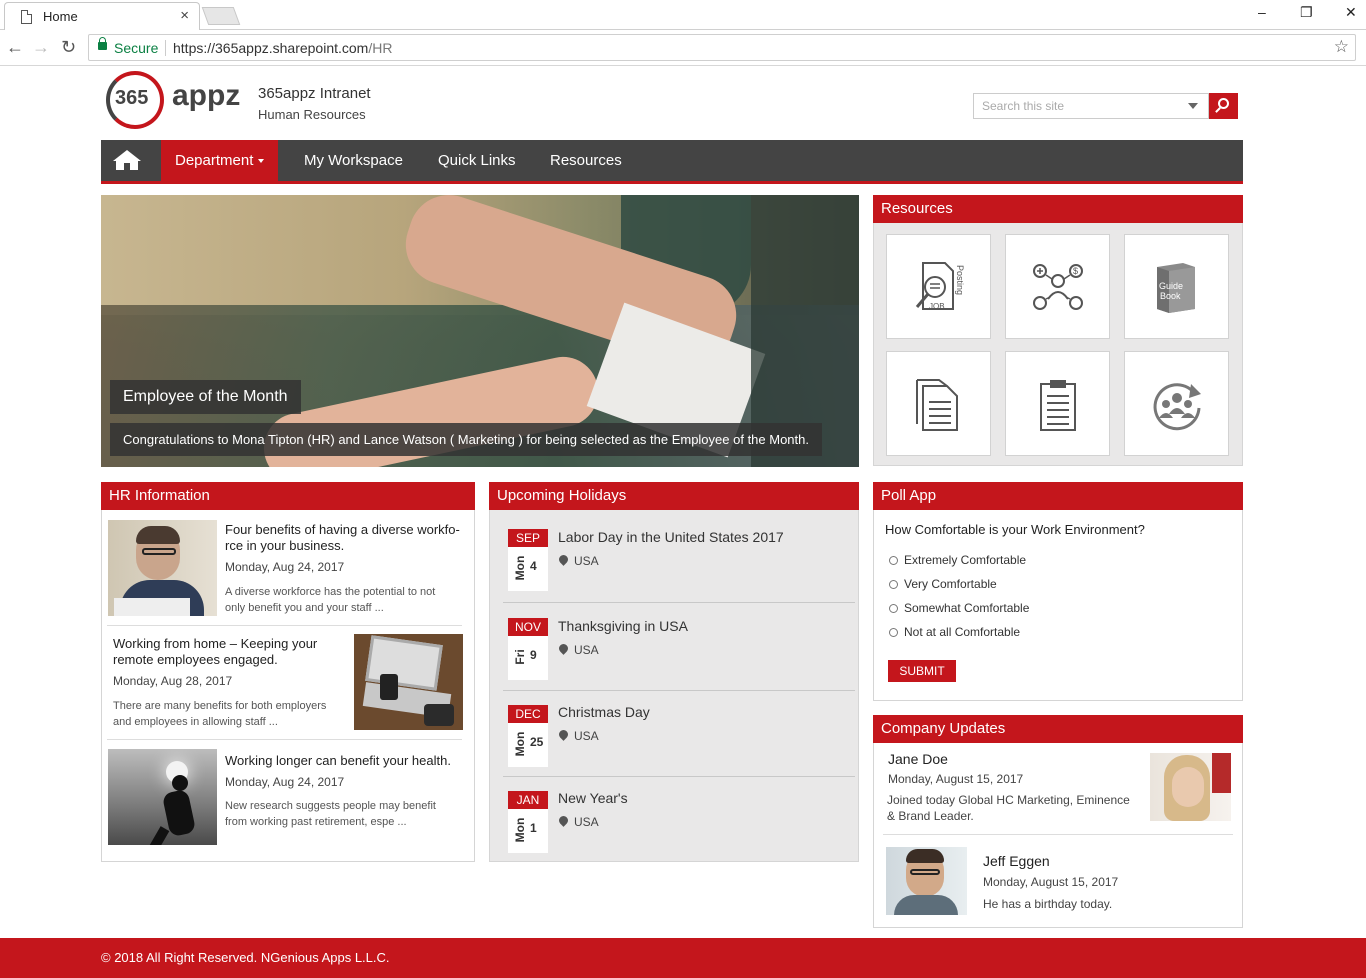 Image resolution: width=1366 pixels, height=978 pixels. What do you see at coordinates (15, 47) in the screenshot?
I see `back-arrow-icon: ←` at bounding box center [15, 47].